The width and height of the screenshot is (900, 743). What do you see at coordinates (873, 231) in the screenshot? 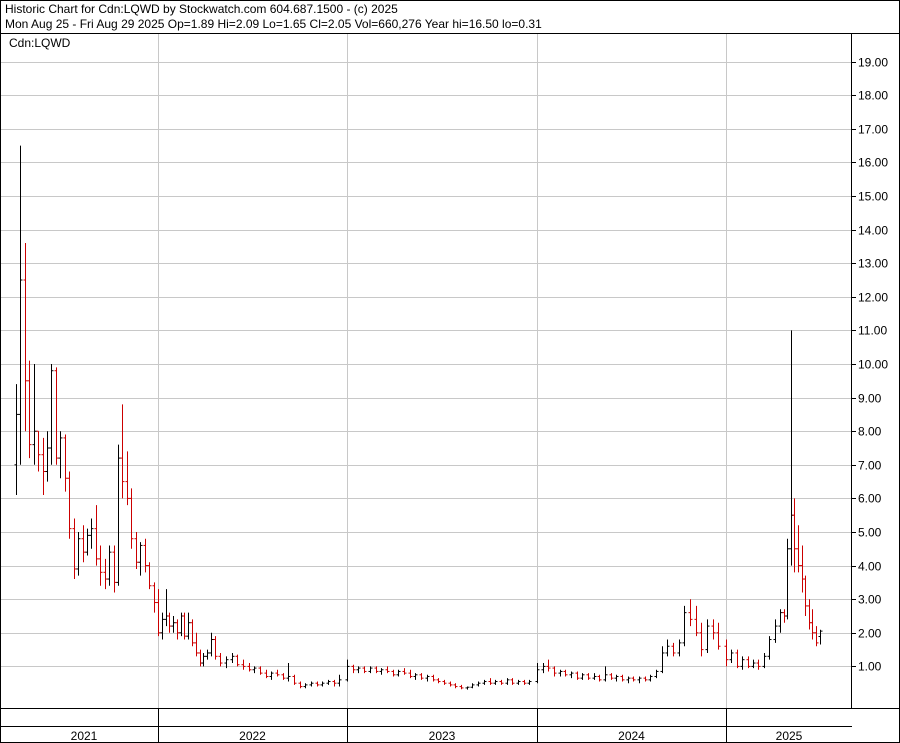
I see `y-tick-label: 14.00` at bounding box center [873, 231].